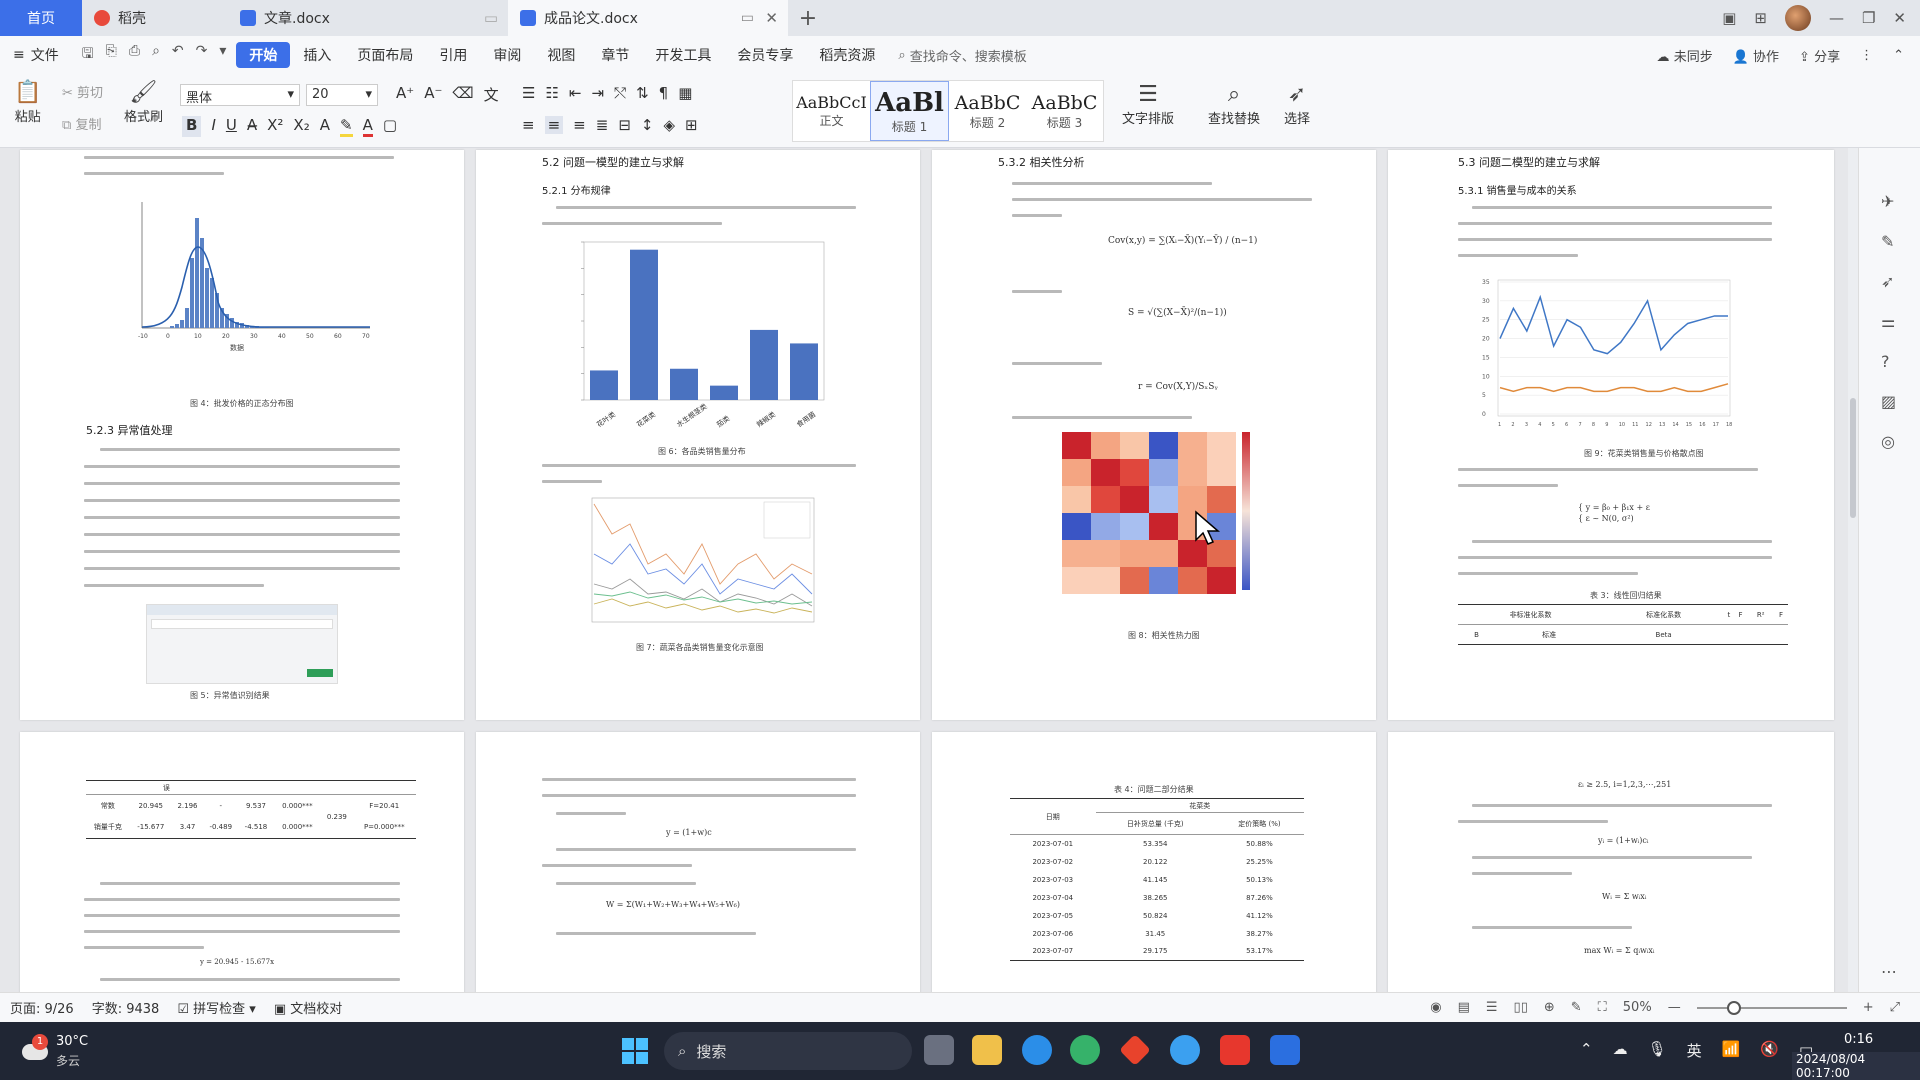 The width and height of the screenshot is (1920, 1080). I want to click on spell-check-button: ☑ 拼写检查 ▾, so click(216, 1007).